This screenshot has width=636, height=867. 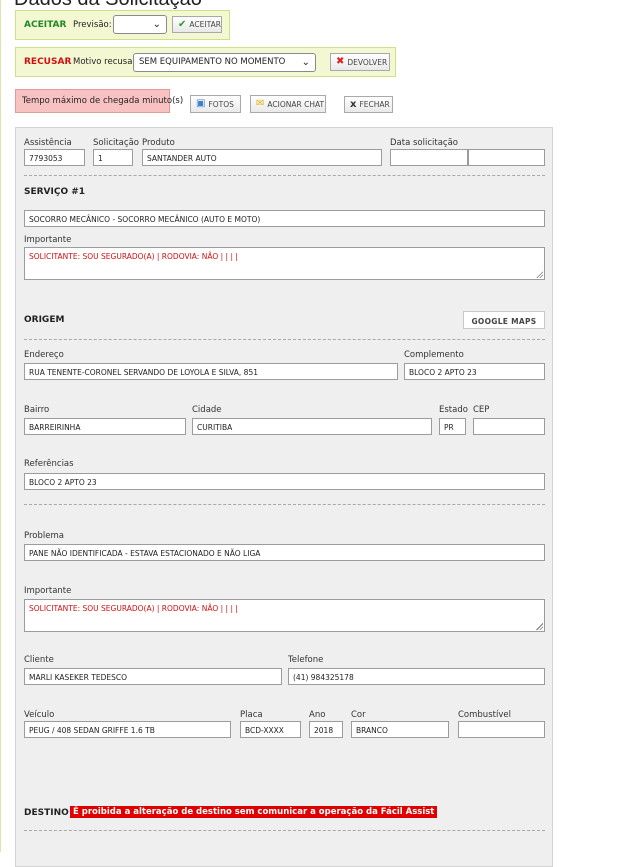 I want to click on estado-field: PR, so click(x=452, y=426).